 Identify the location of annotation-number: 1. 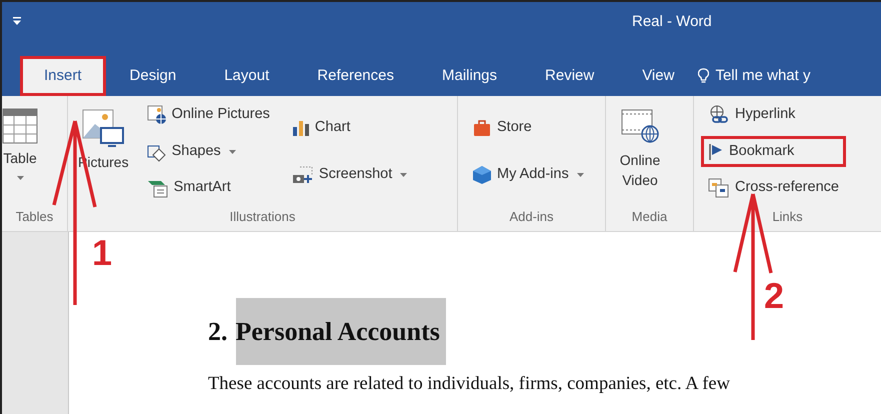
(102, 253).